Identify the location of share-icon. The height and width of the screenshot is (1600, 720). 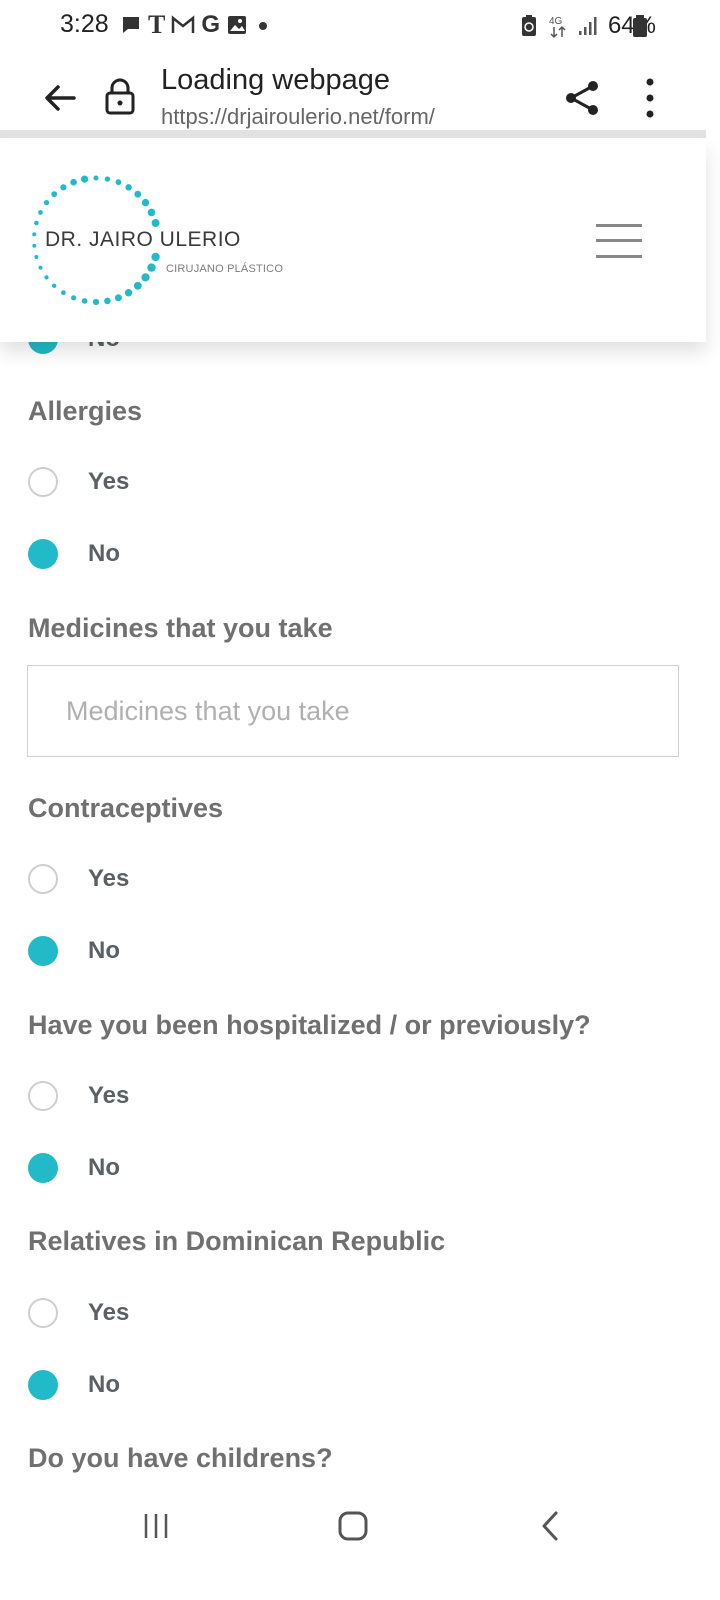
(583, 98).